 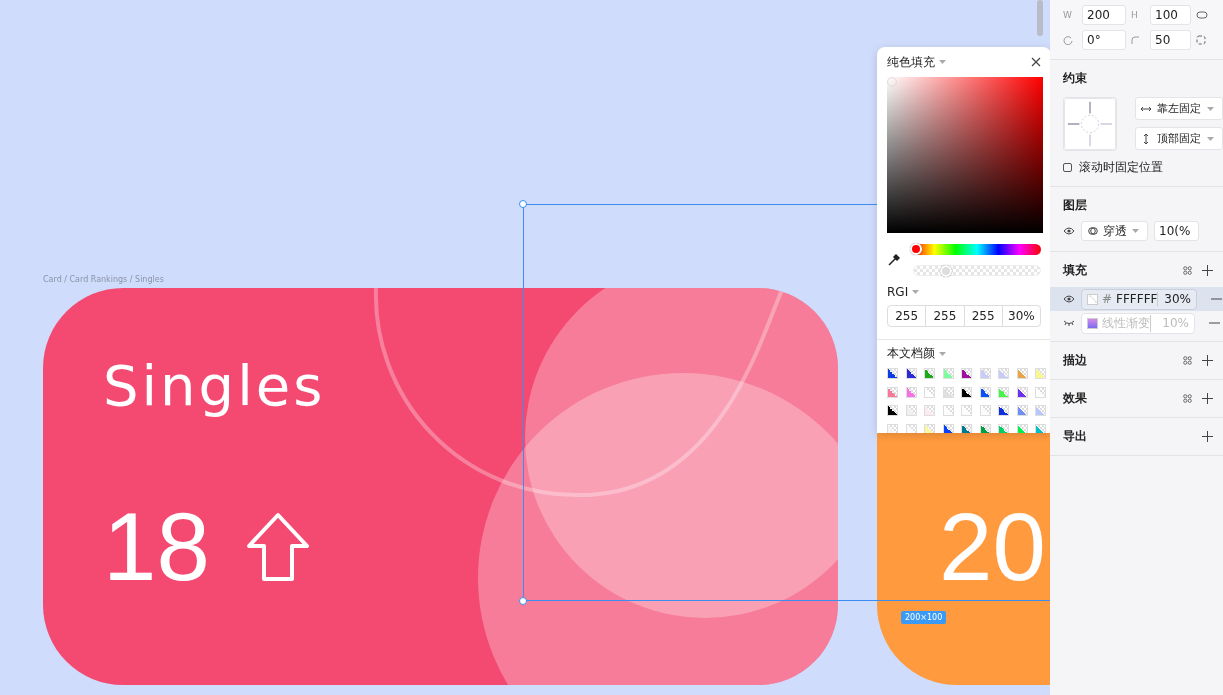 I want to click on swatches-dropdown: 本文档颜, so click(x=911, y=353).